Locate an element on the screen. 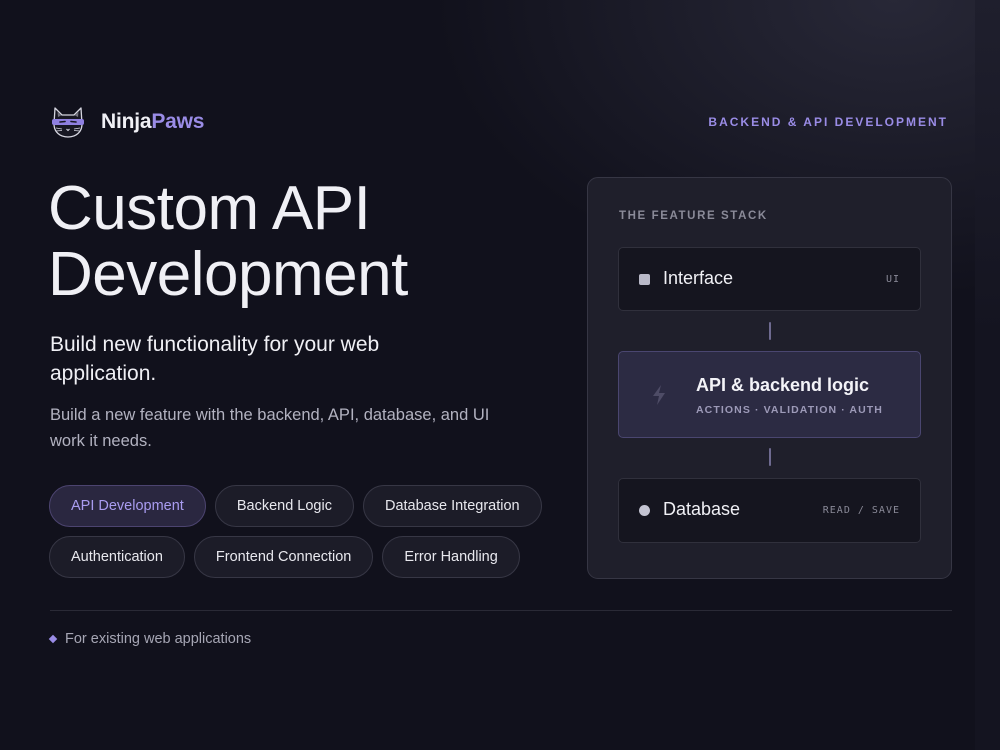 The height and width of the screenshot is (750, 1000). footer-note: For existing web applications is located at coordinates (149, 639).